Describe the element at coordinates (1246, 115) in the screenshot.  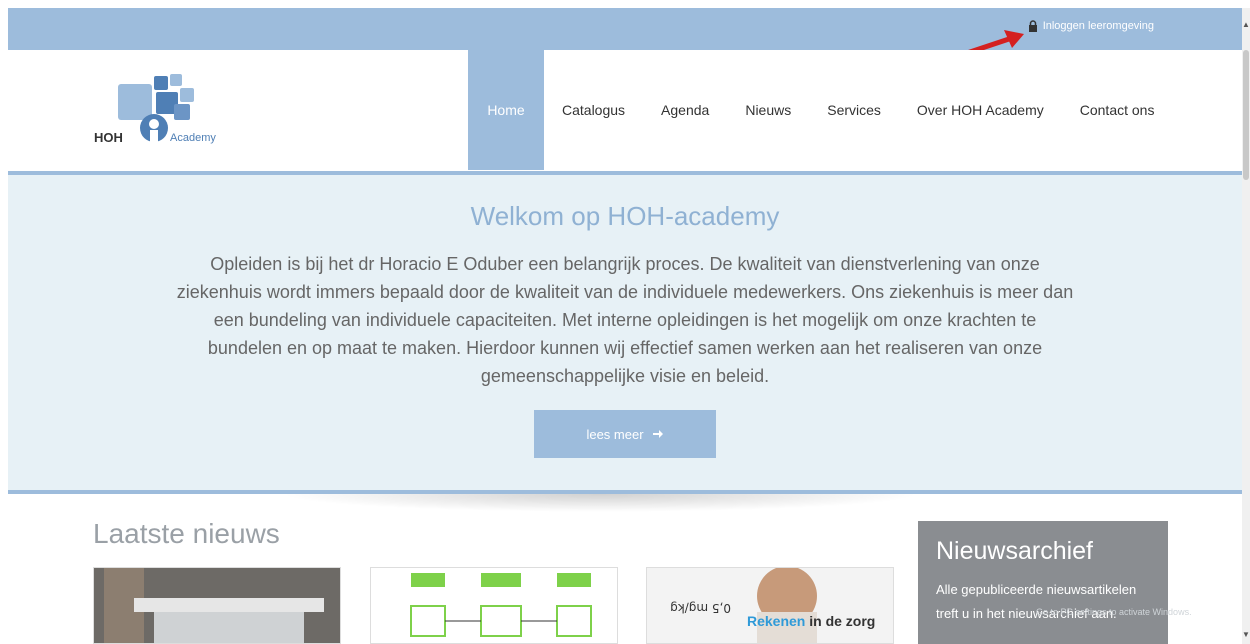
I see `scroll-thumb` at that location.